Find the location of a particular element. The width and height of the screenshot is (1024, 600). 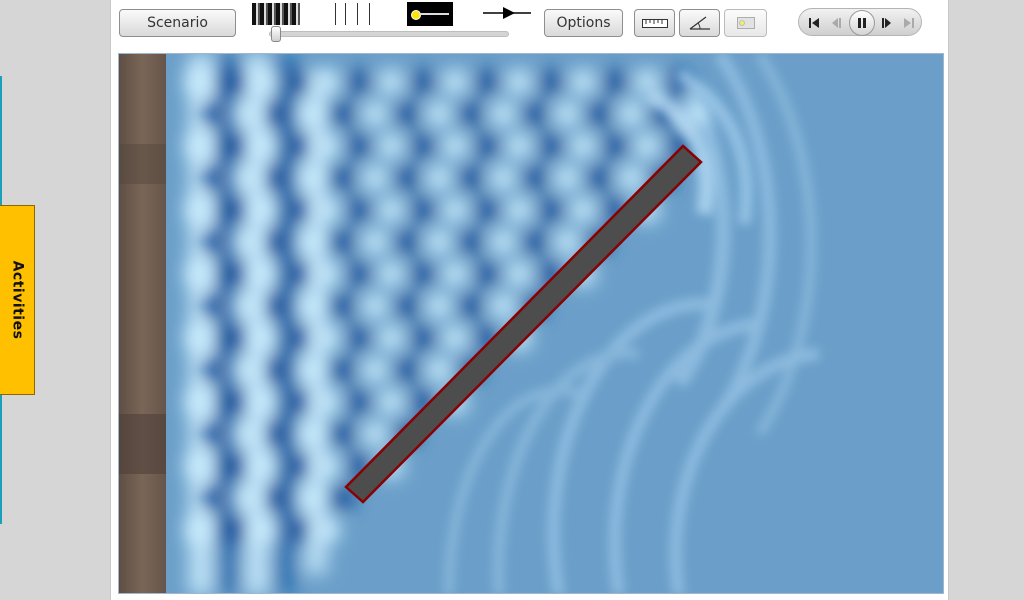

source-slider-thumb is located at coordinates (276, 34).